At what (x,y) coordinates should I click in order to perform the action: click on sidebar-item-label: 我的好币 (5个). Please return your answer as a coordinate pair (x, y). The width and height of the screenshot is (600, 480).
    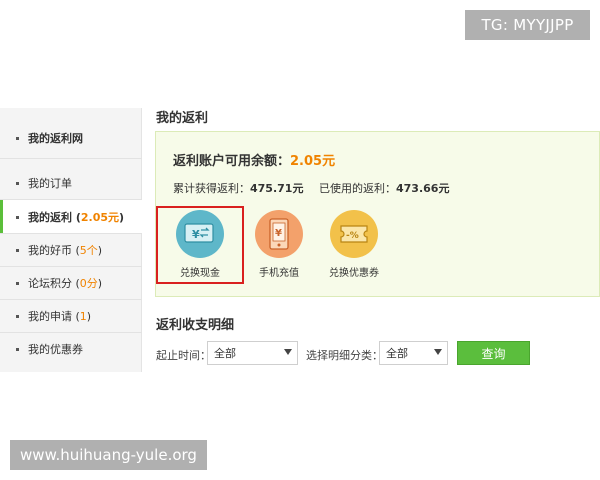
    Looking at the image, I should click on (65, 250).